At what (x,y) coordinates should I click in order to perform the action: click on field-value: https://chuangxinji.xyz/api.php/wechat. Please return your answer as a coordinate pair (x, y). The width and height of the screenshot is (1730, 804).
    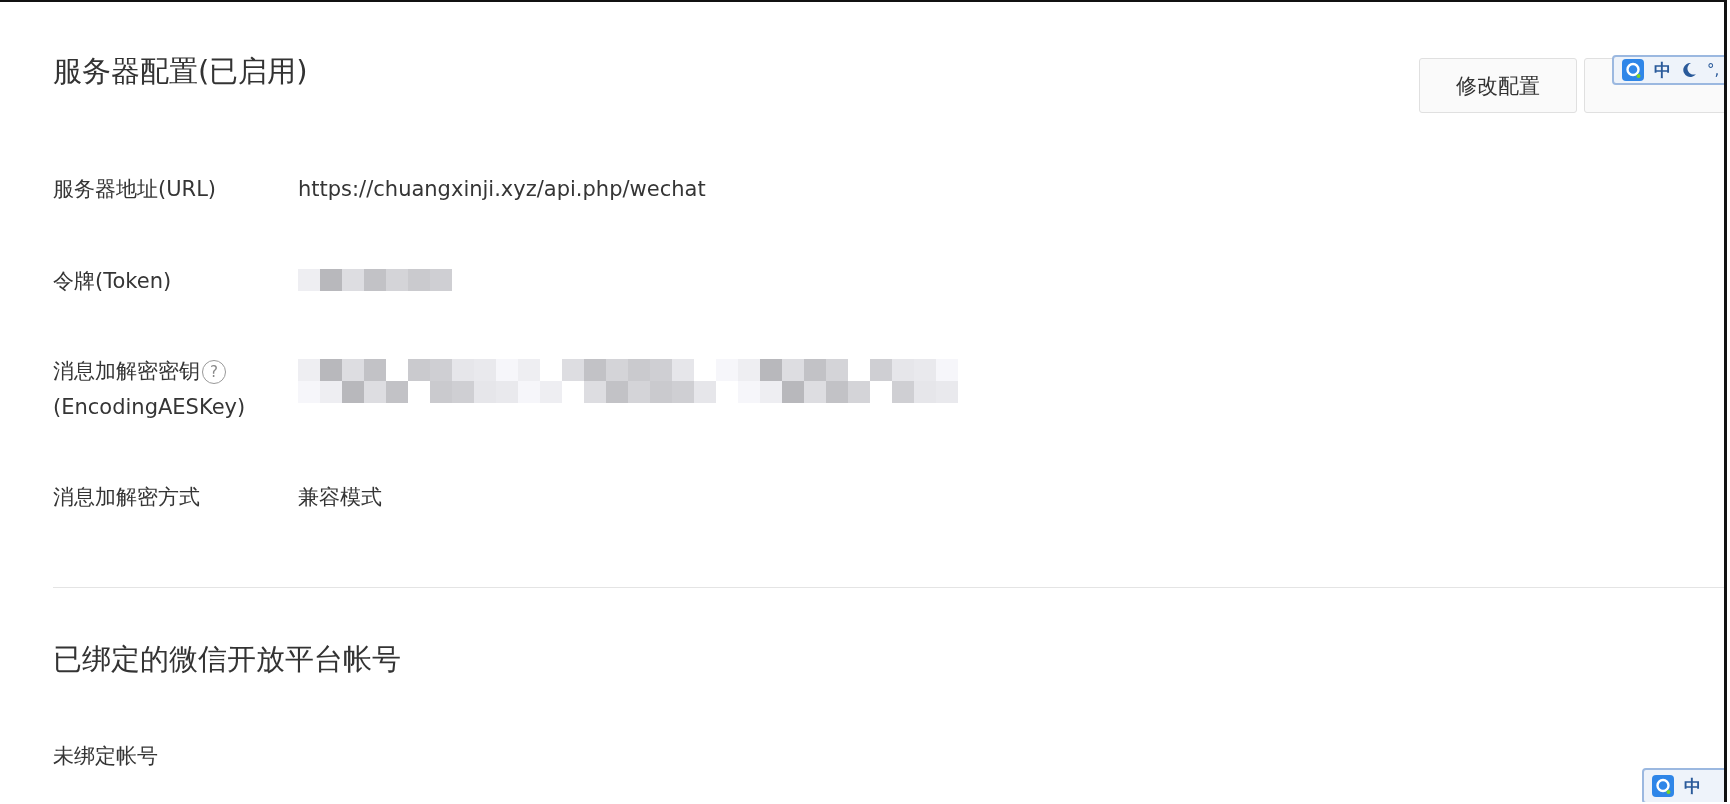
    Looking at the image, I should click on (502, 189).